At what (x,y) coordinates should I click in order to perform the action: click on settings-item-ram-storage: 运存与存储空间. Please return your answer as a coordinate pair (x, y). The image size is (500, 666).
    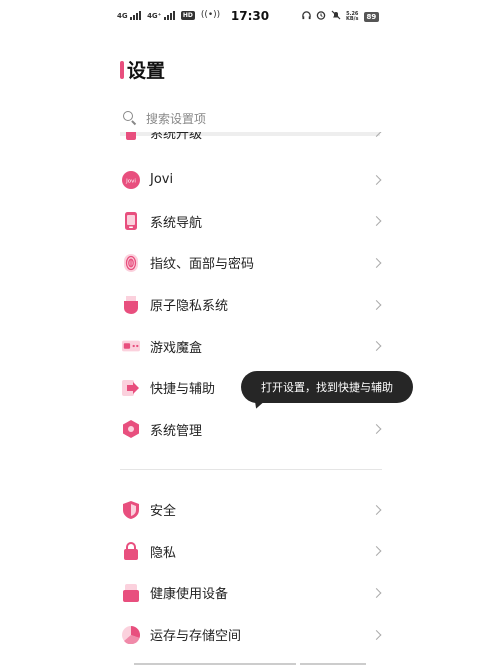
    Looking at the image, I should click on (251, 635).